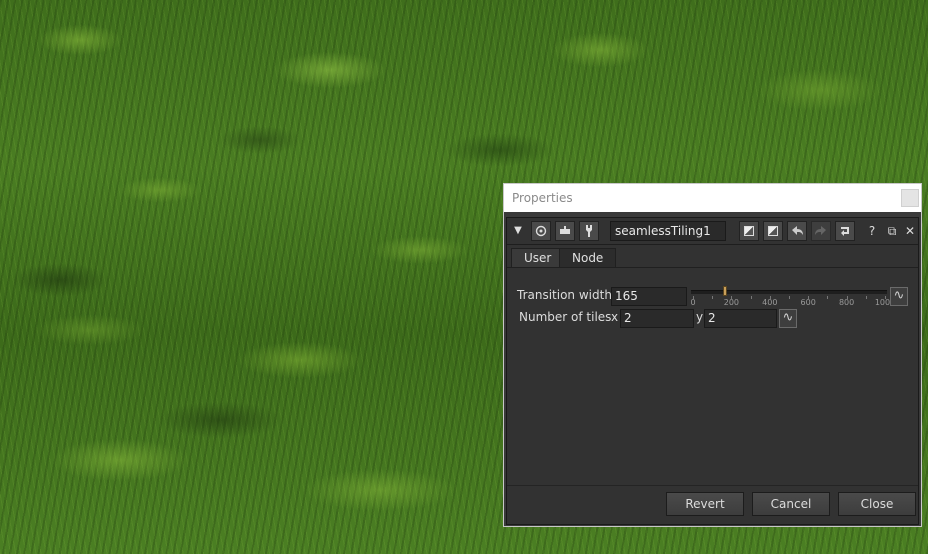 The image size is (928, 554). Describe the element at coordinates (712, 198) in the screenshot. I see `window-titlebar: Properties` at that location.